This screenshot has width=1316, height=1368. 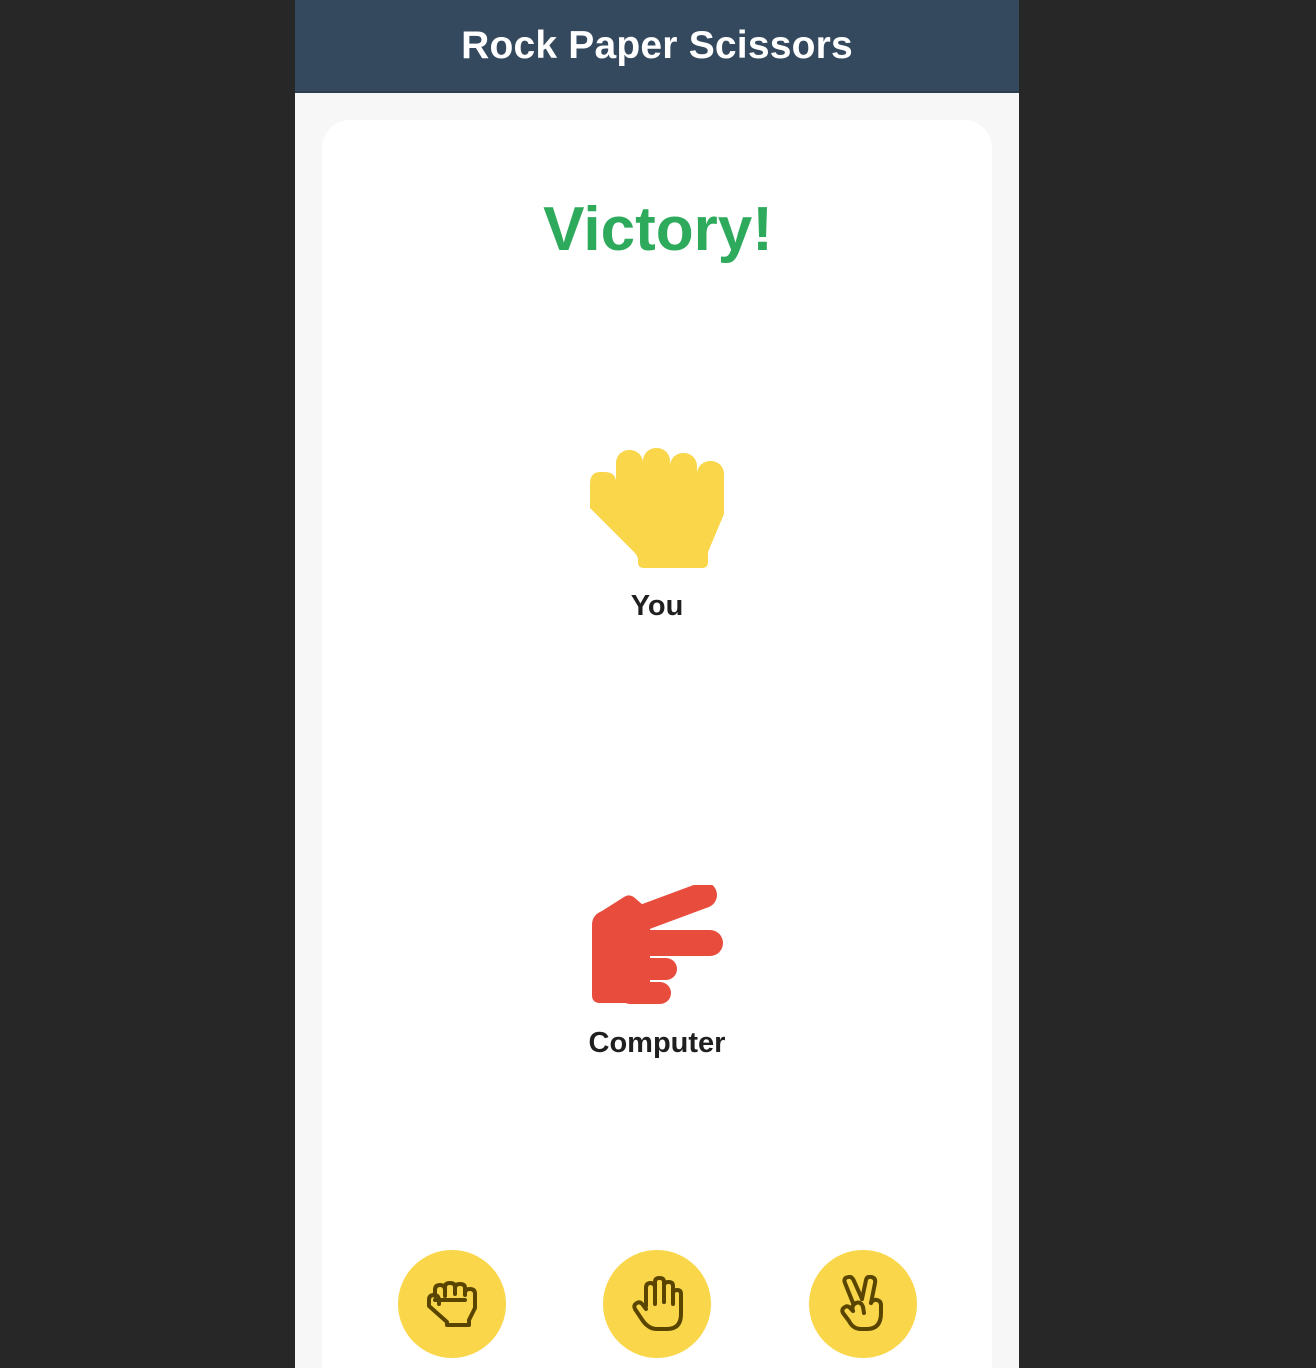 I want to click on rock-outline-icon, so click(x=452, y=1304).